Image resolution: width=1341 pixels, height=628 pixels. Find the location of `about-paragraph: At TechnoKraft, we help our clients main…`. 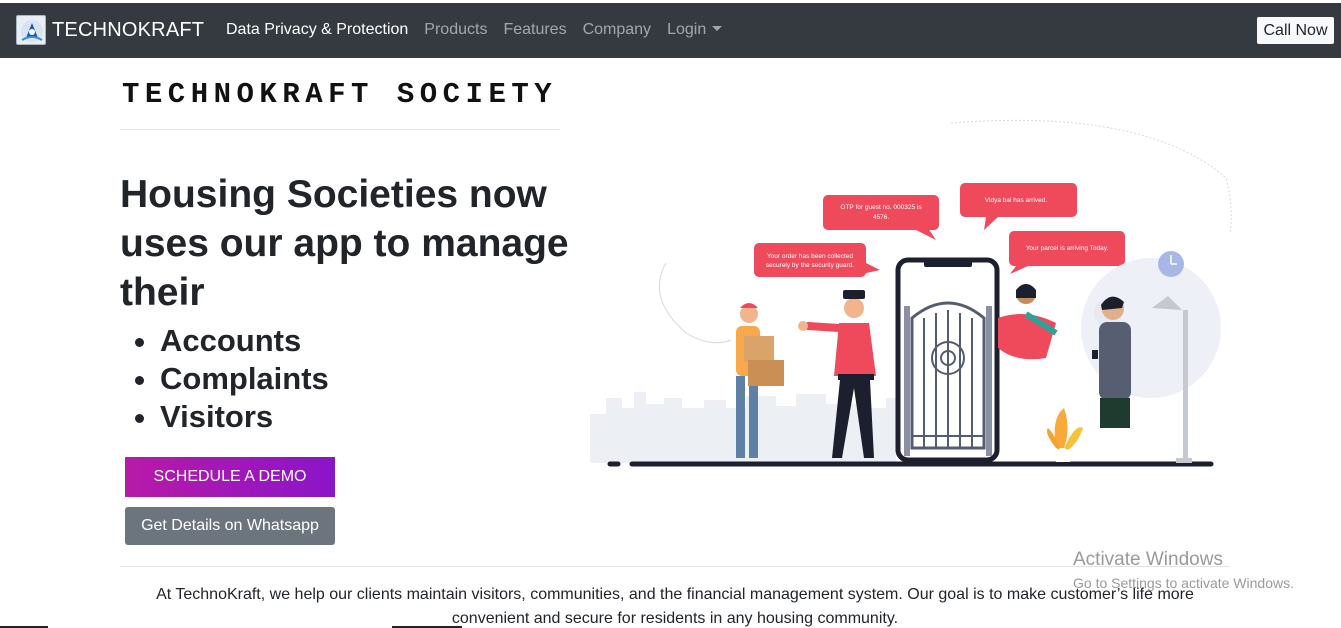

about-paragraph: At TechnoKraft, we help our clients main… is located at coordinates (675, 606).